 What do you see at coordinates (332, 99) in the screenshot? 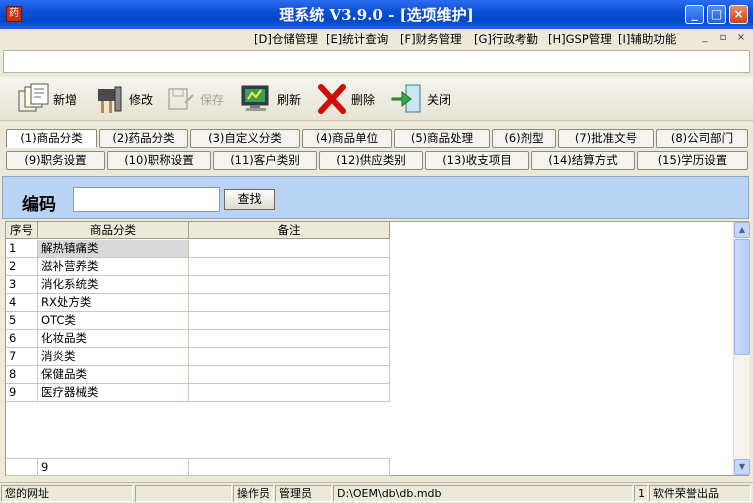
I see `delete-x-icon` at bounding box center [332, 99].